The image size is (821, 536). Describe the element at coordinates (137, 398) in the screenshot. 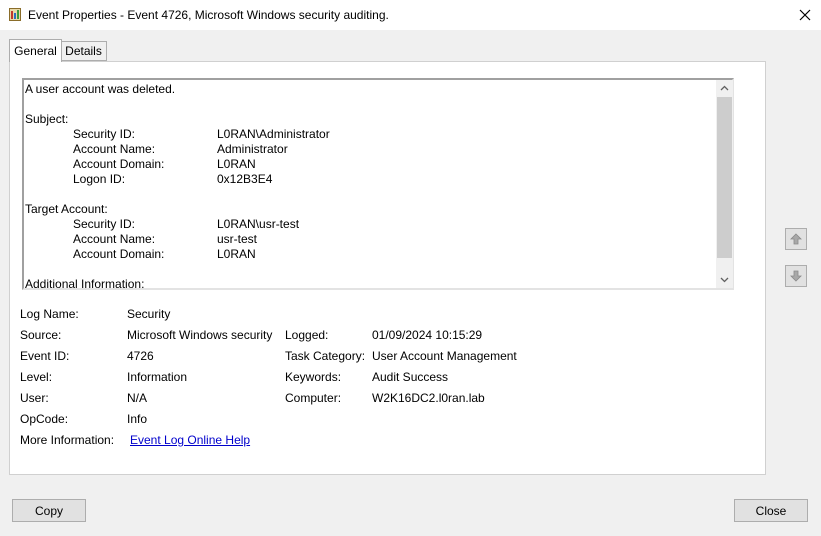

I see `user-value: N/A` at that location.